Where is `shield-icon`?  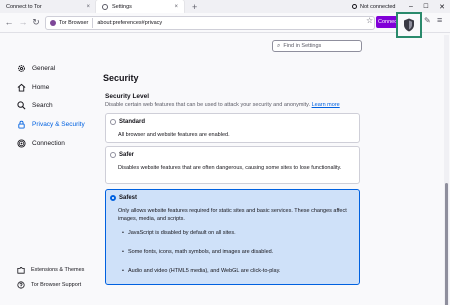
shield-icon is located at coordinates (409, 25).